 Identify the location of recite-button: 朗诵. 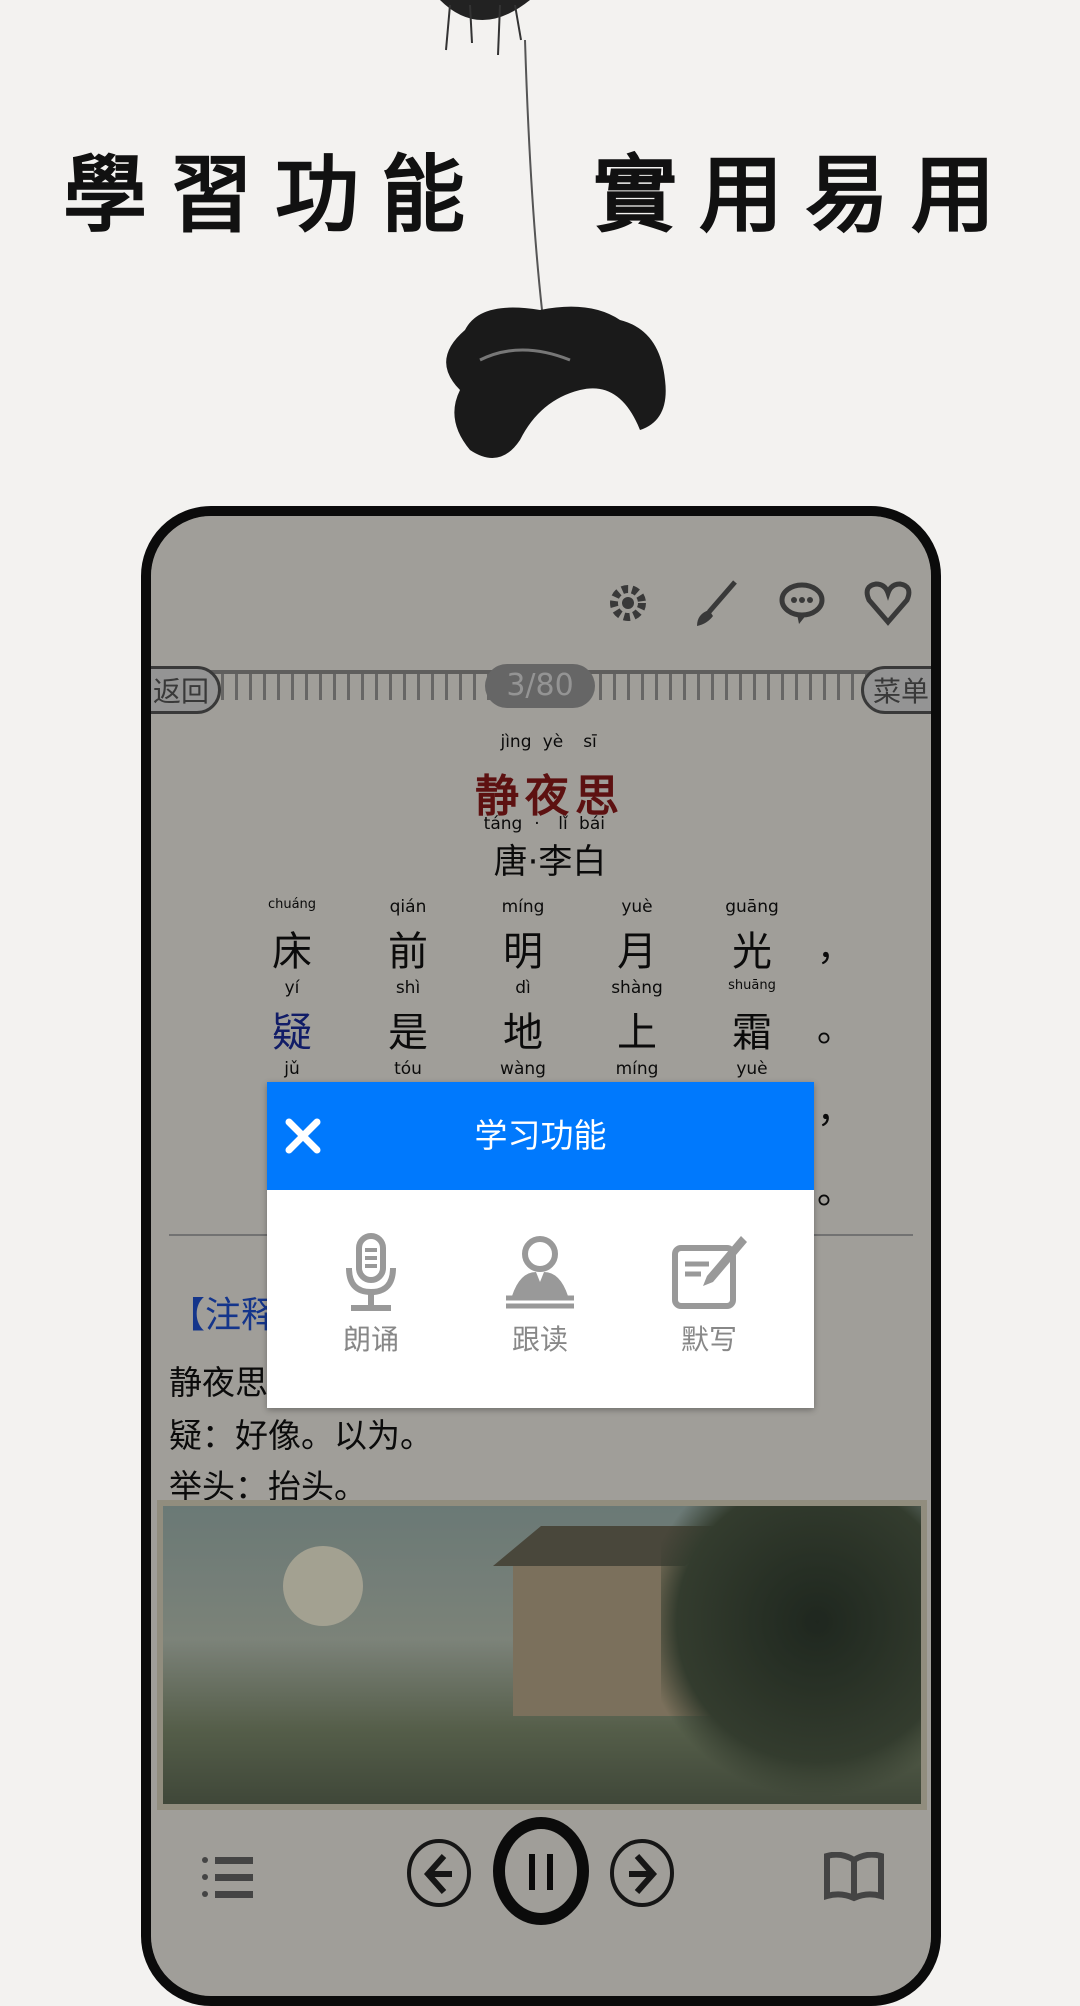
(371, 1295).